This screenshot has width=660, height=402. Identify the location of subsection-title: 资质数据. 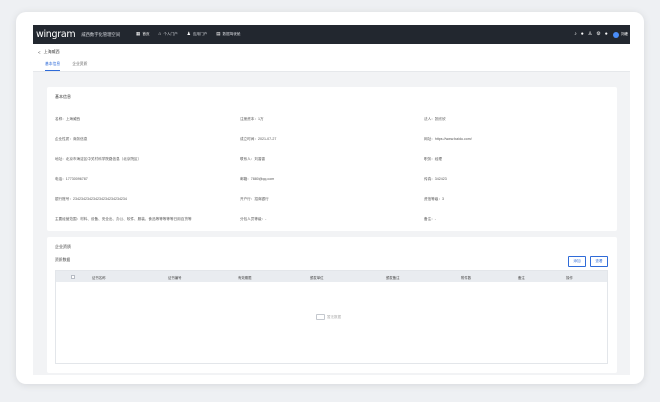
(63, 260).